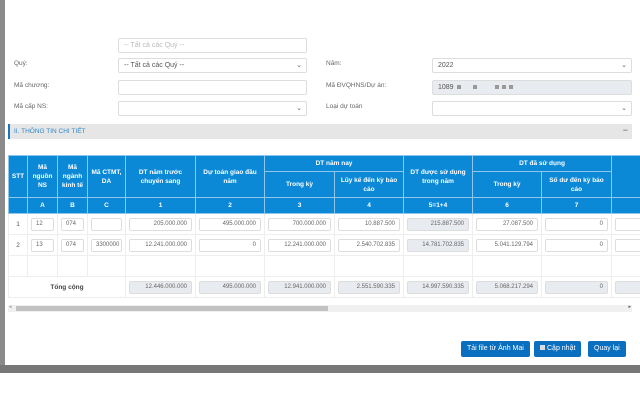 The width and height of the screenshot is (640, 400). Describe the element at coordinates (160, 205) in the screenshot. I see `th-code: 1` at that location.